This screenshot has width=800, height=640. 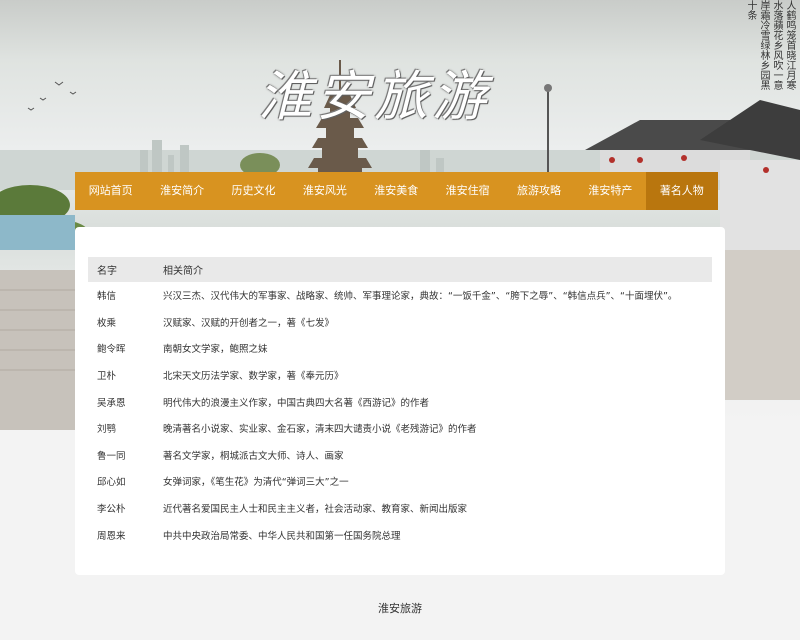 I want to click on person-name: 吴承恩, so click(x=111, y=403).